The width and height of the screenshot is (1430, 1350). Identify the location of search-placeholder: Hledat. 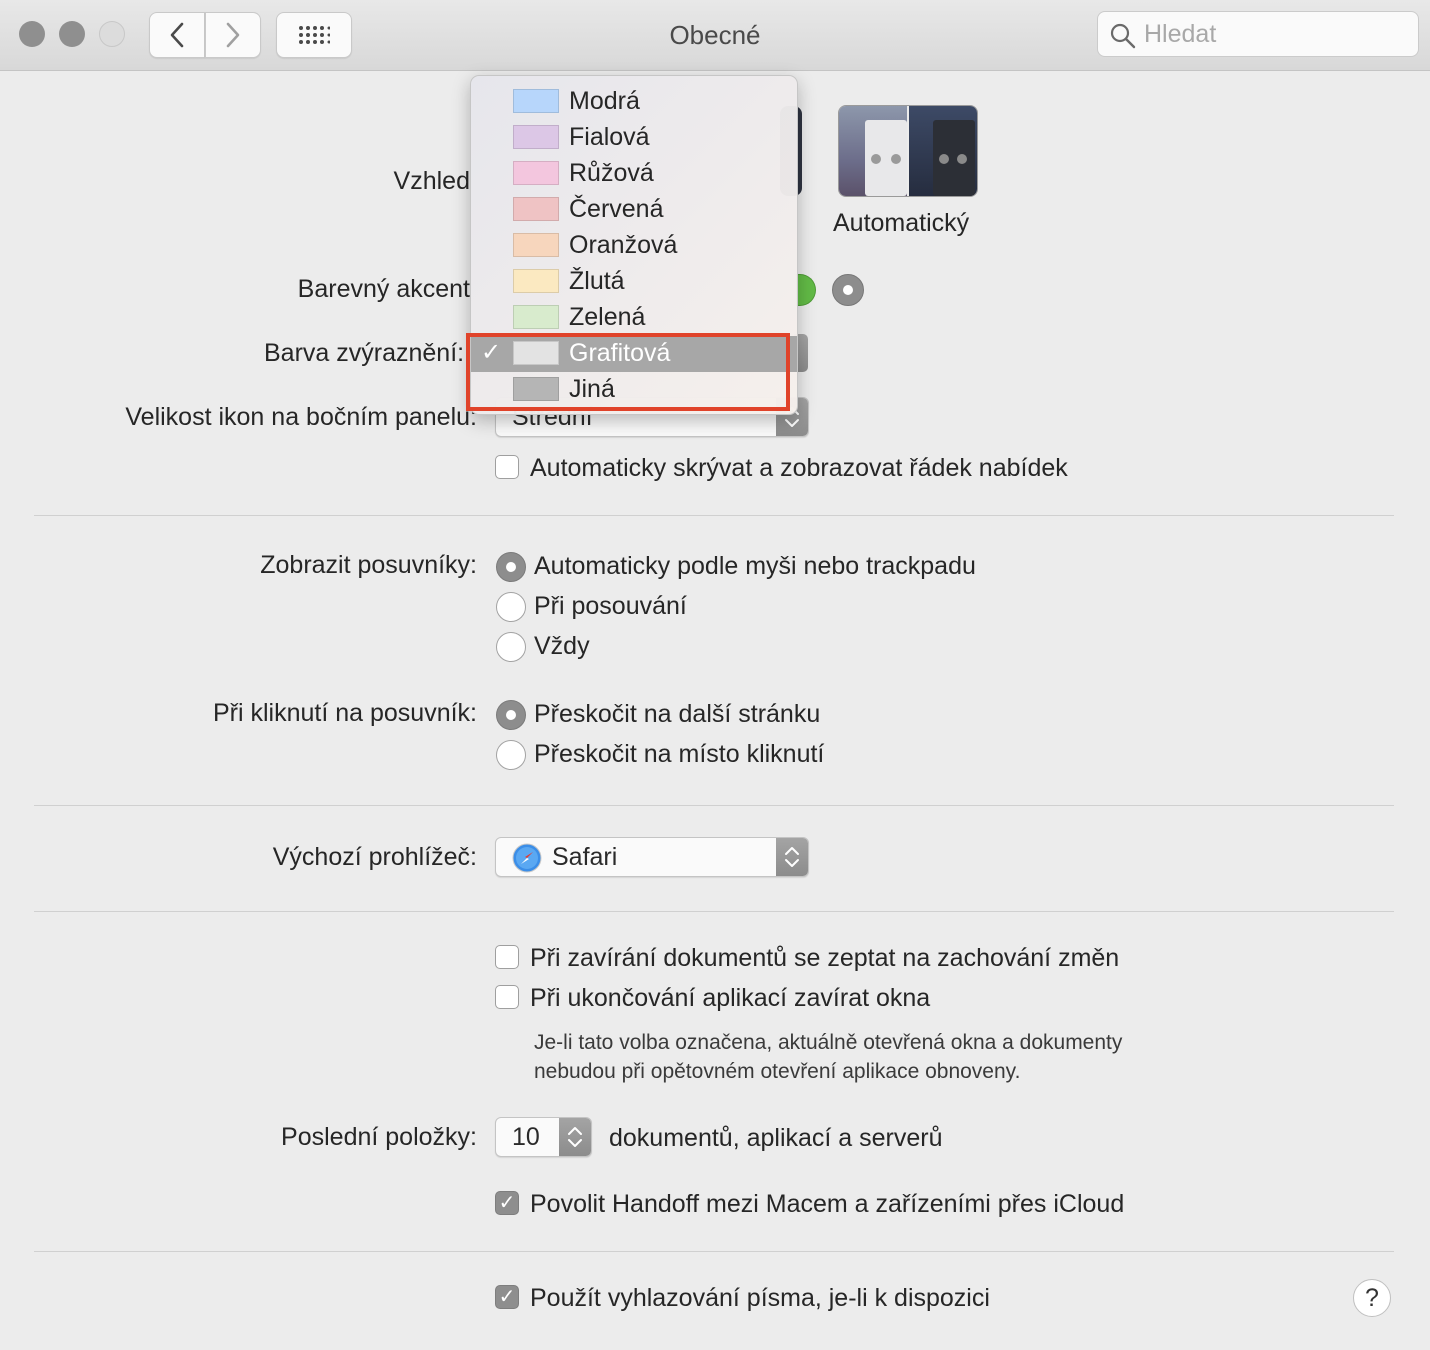
(1180, 34).